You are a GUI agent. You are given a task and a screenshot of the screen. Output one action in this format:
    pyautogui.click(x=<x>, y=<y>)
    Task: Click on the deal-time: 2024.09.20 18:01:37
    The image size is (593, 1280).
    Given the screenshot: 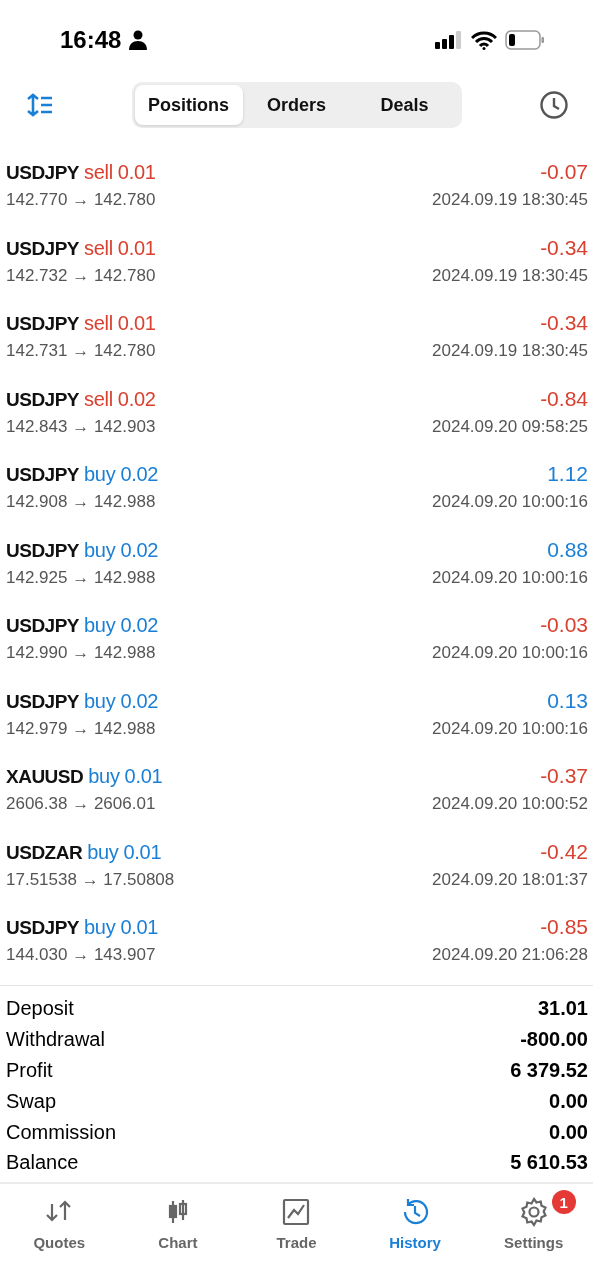 What is the action you would take?
    pyautogui.click(x=510, y=879)
    